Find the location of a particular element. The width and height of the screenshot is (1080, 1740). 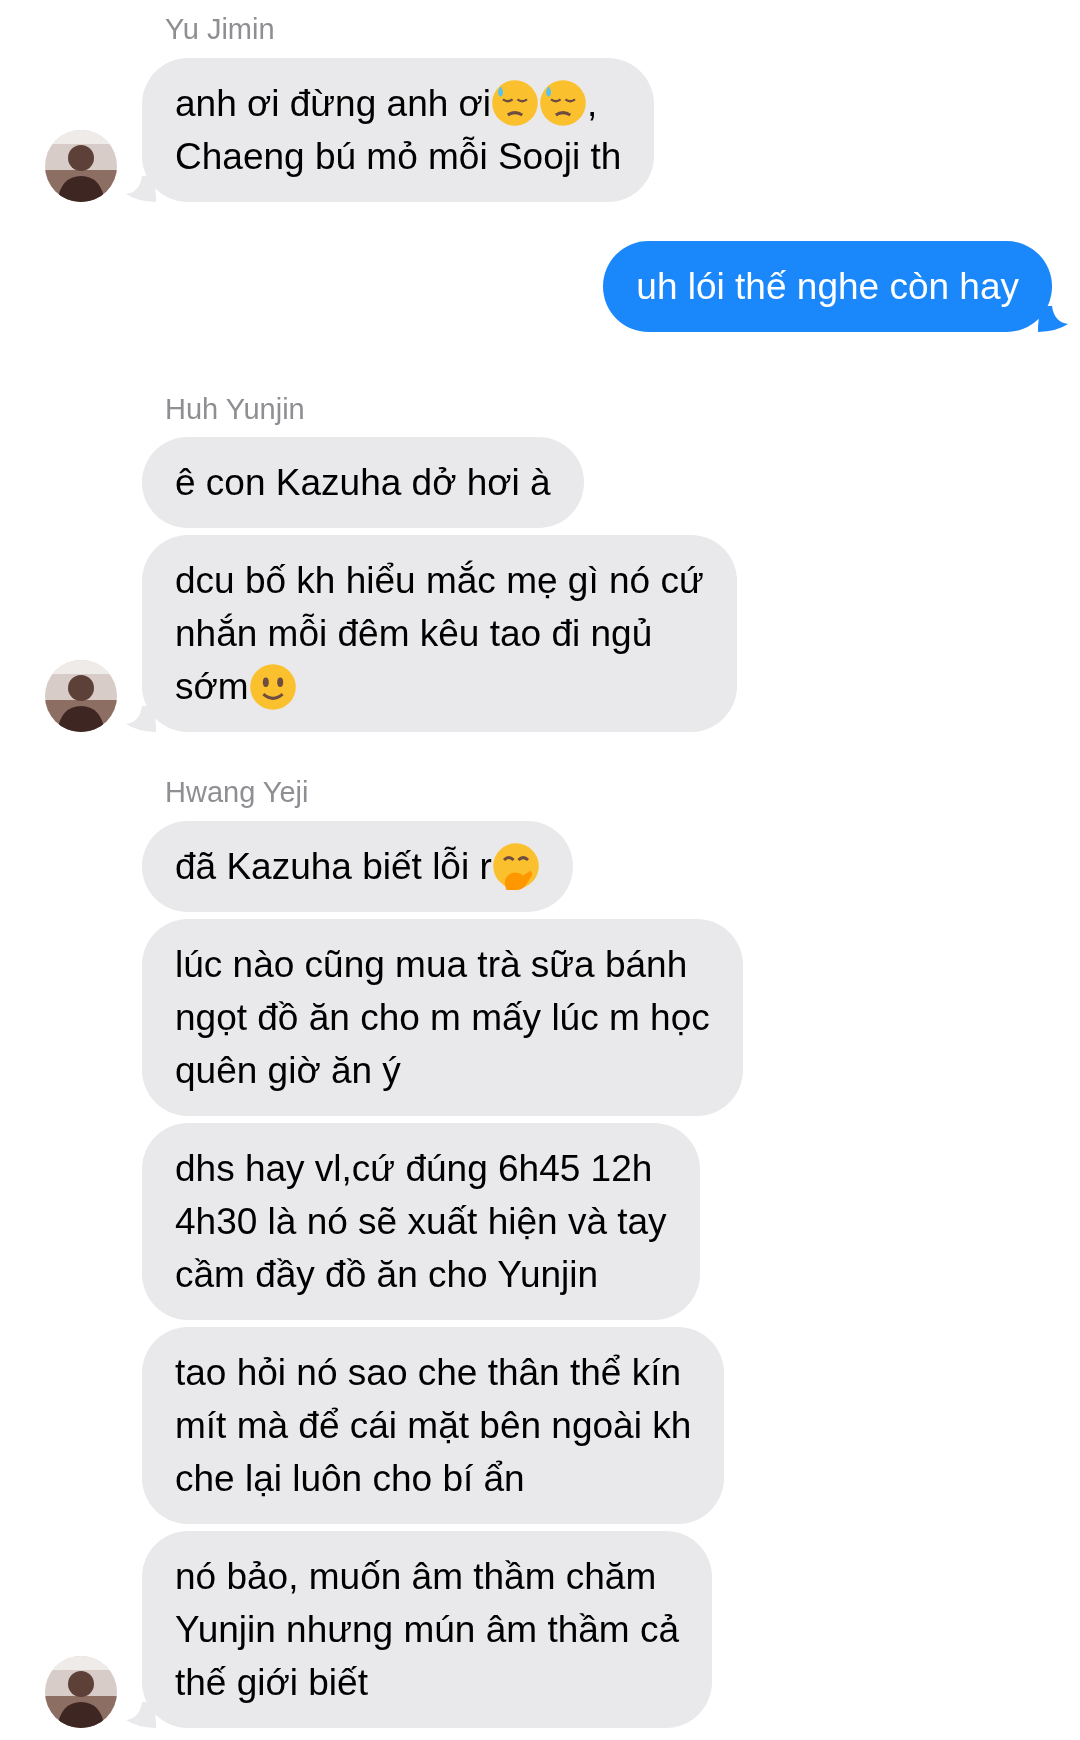

message-text: cầm đầy đồ ăn cho Yunjin is located at coordinates (387, 1274).